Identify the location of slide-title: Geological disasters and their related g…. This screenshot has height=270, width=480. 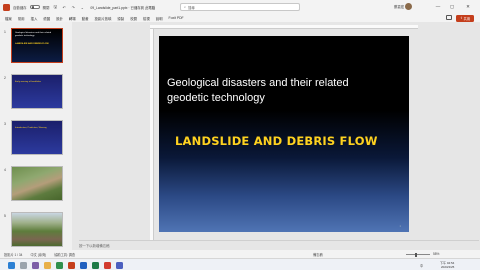
(277, 91).